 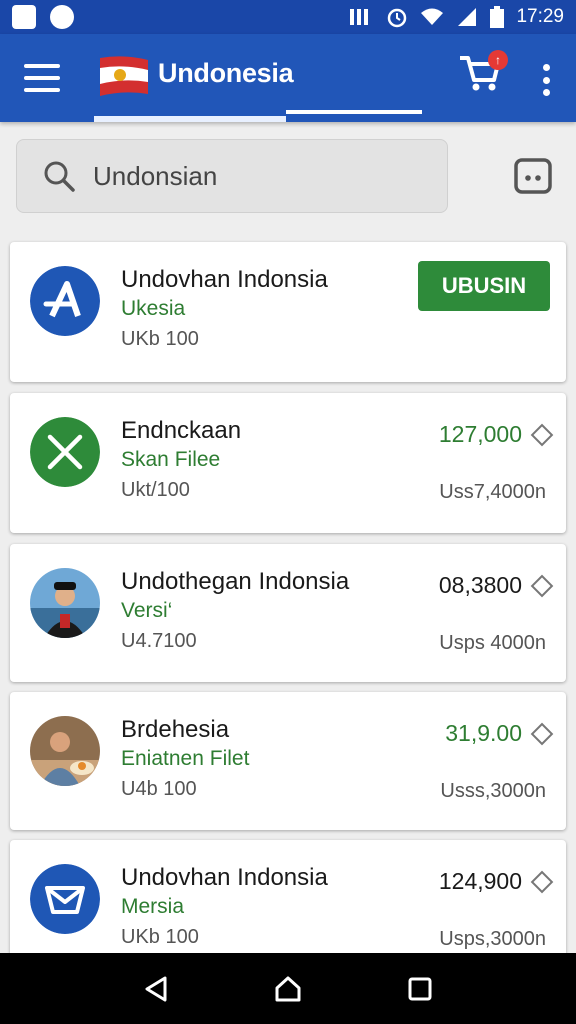 What do you see at coordinates (155, 176) in the screenshot?
I see `search-input: Undonsian` at bounding box center [155, 176].